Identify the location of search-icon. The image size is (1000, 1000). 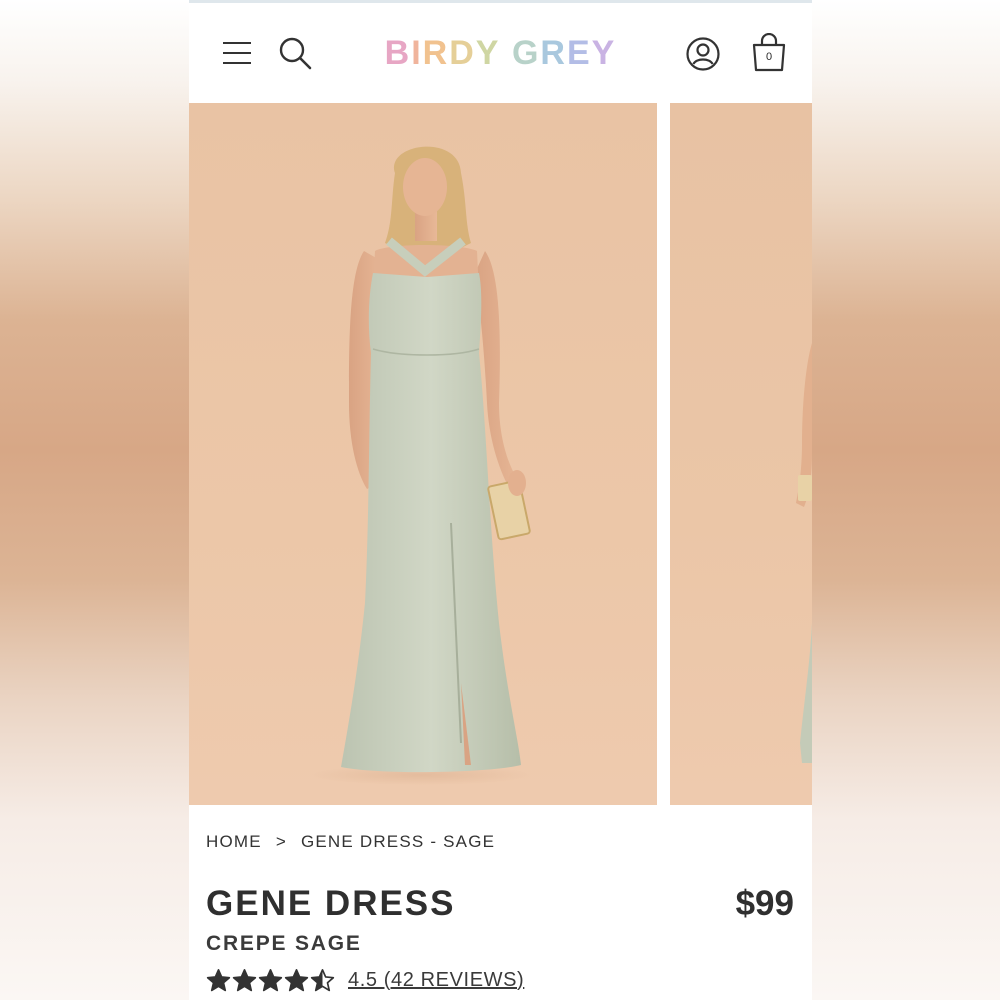
(295, 53).